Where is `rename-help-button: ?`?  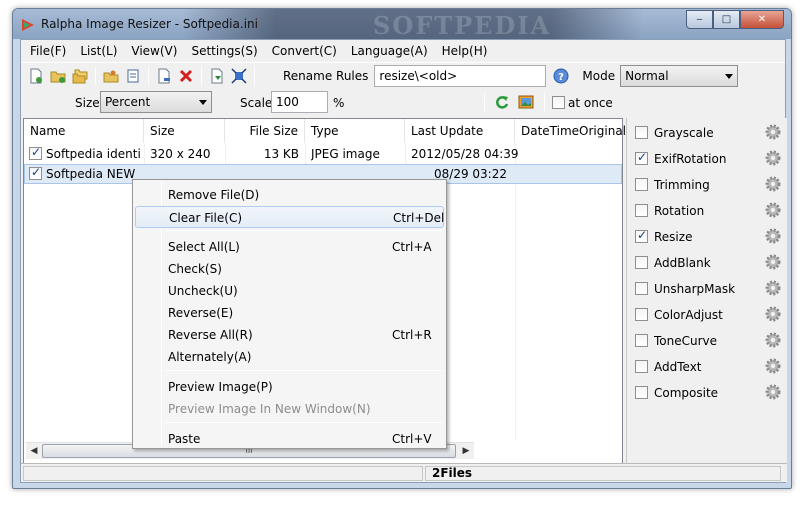 rename-help-button: ? is located at coordinates (561, 76).